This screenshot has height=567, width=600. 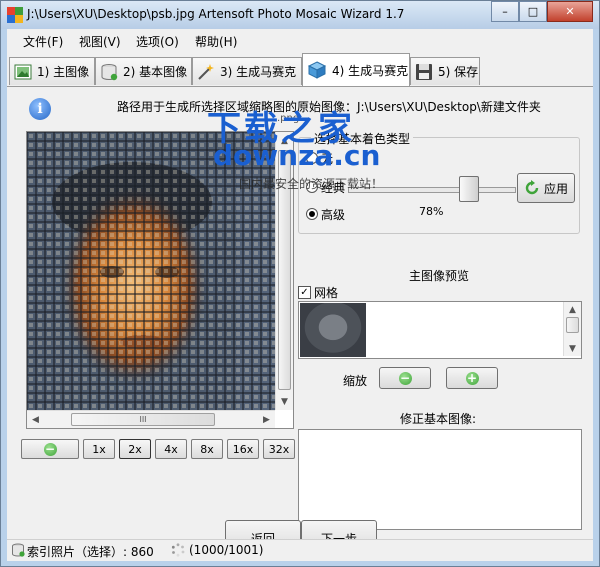 I want to click on vertical-scroll-thumb, so click(x=284, y=270).